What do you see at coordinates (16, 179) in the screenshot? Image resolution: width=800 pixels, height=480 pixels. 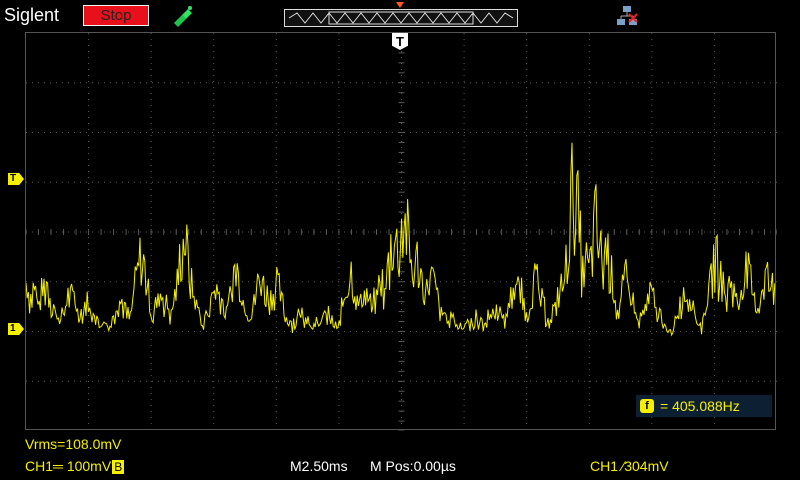 I see `trigger-level-marker: T` at bounding box center [16, 179].